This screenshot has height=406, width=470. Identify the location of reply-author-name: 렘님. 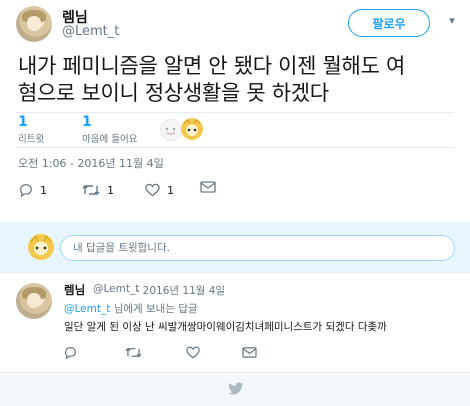
(74, 290).